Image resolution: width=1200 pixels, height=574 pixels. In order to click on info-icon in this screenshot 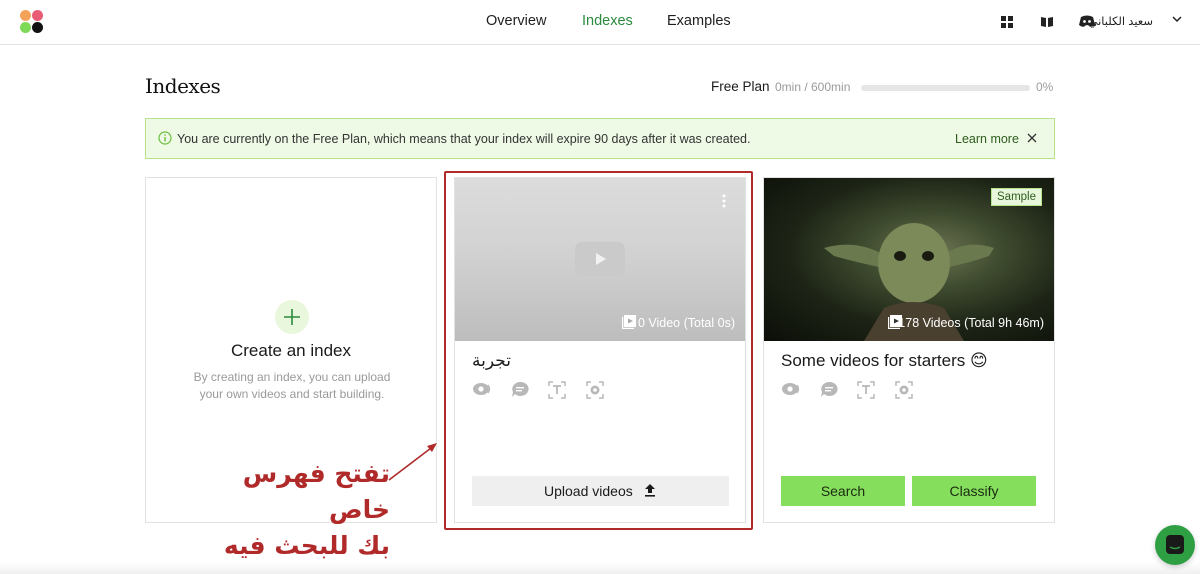, I will do `click(165, 138)`.